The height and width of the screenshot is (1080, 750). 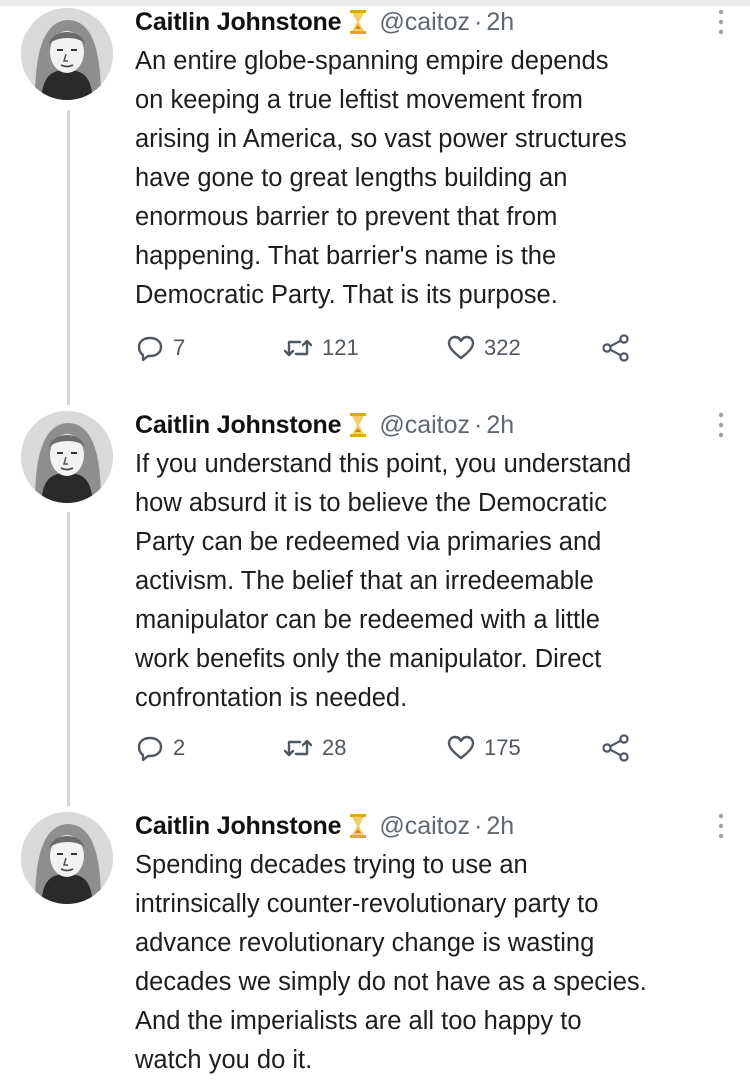 What do you see at coordinates (179, 747) in the screenshot?
I see `reply-count: 2` at bounding box center [179, 747].